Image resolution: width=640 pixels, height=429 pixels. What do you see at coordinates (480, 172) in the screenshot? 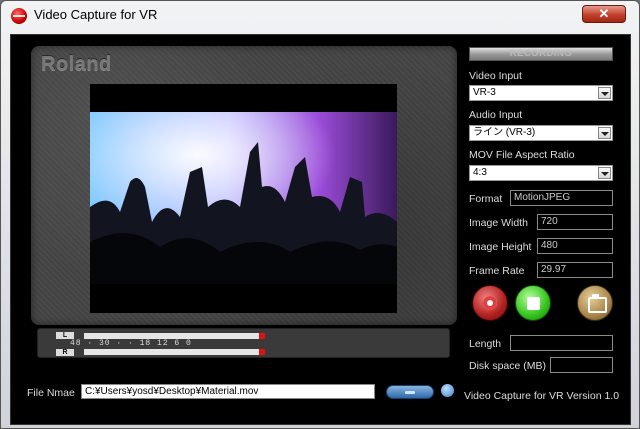
I see `aspect-ratio-value: 4:3` at bounding box center [480, 172].